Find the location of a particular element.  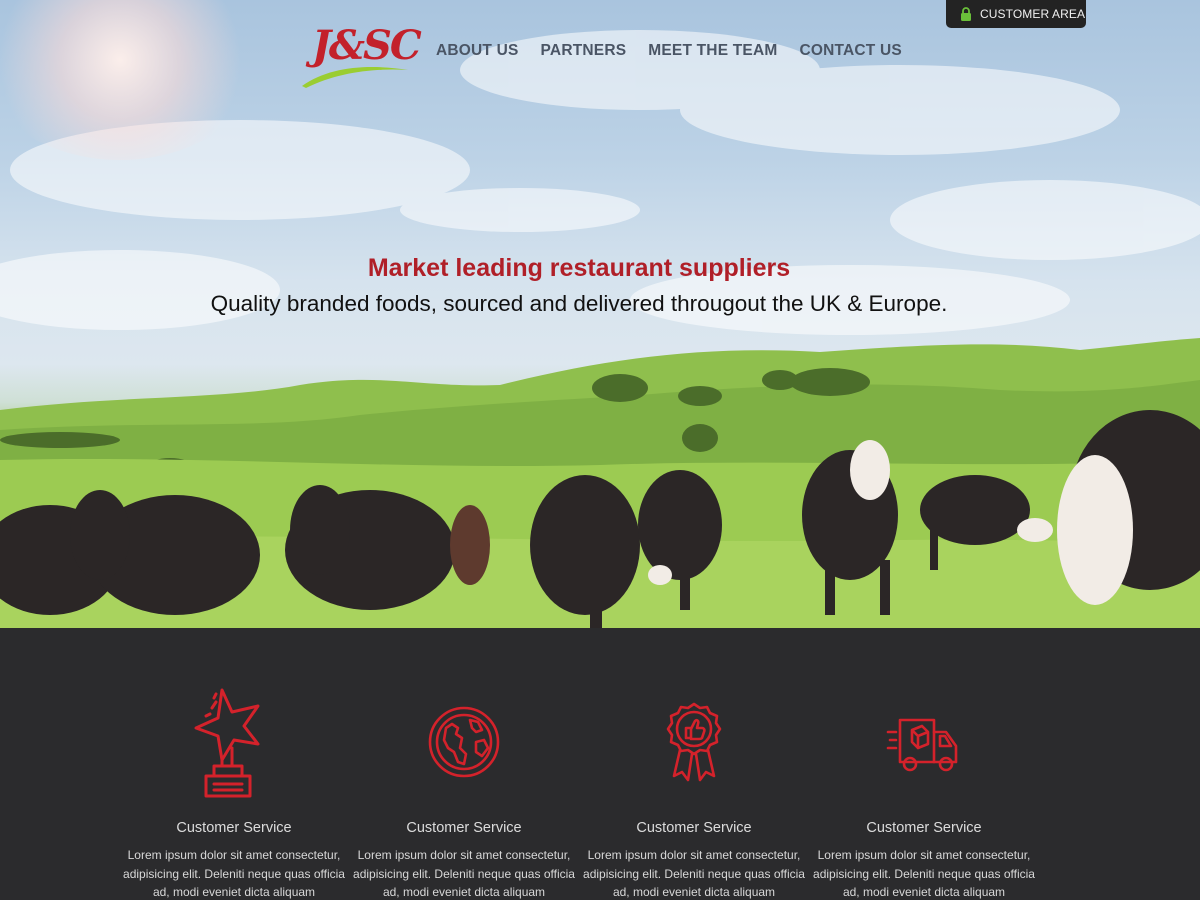

brand-logo: J&SC is located at coordinates (361, 52).